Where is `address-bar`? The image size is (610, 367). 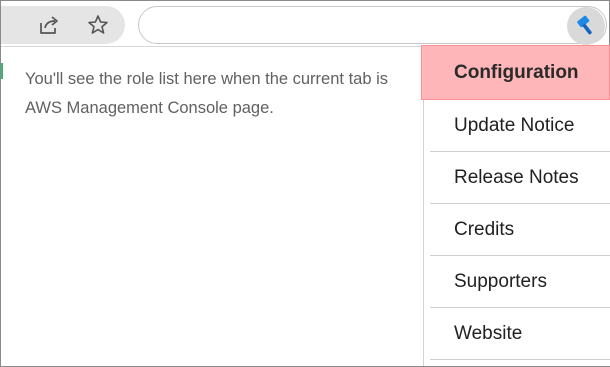
address-bar is located at coordinates (372, 25).